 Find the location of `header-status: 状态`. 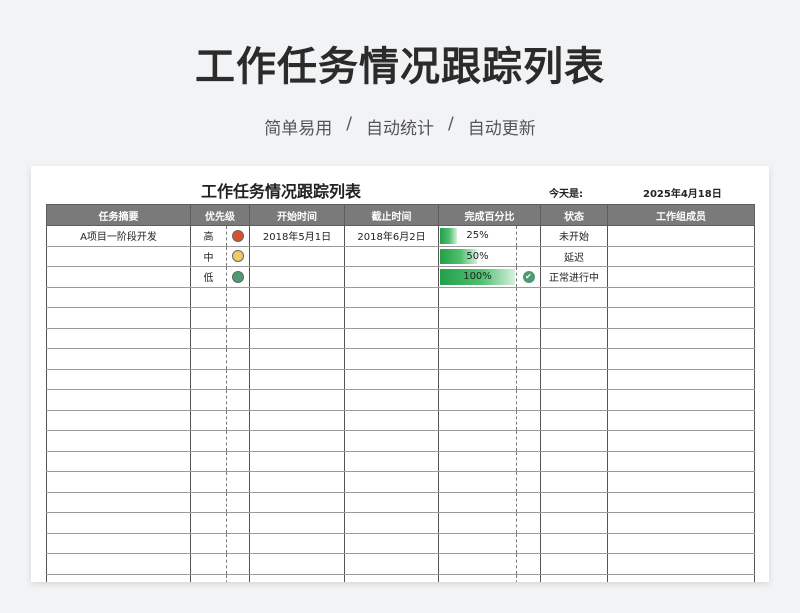

header-status: 状态 is located at coordinates (574, 215).